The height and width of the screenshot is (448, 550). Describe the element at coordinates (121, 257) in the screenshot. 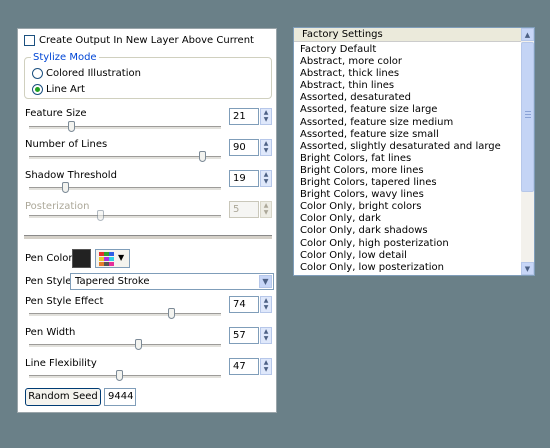

I see `dropdown-arrow-icon: ▼` at that location.